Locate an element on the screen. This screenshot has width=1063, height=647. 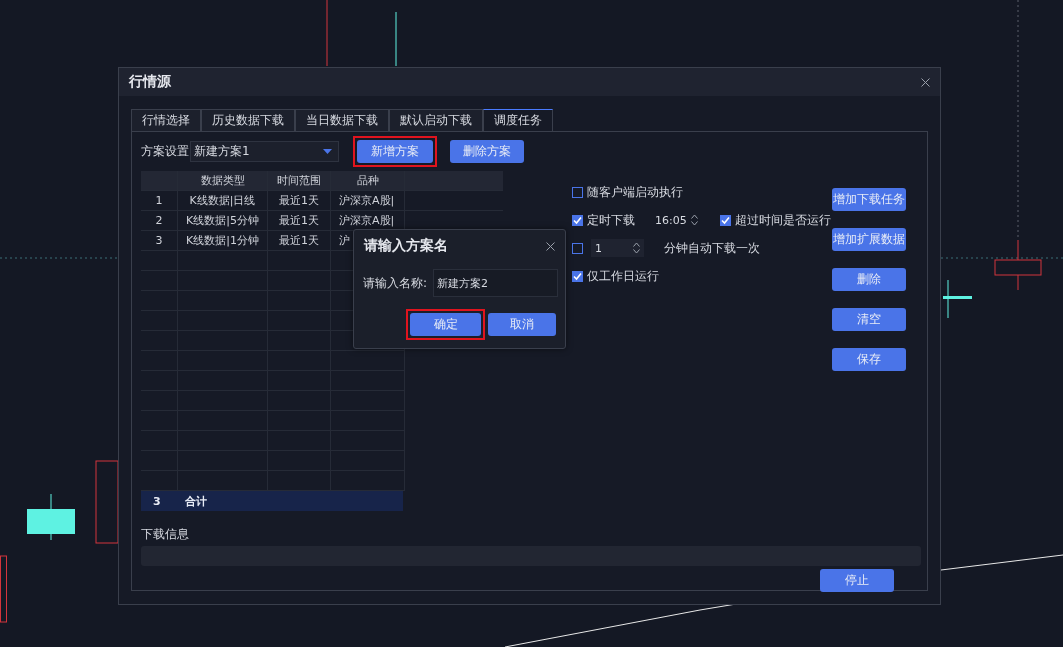
tab: 历史数据下载 is located at coordinates (248, 120).